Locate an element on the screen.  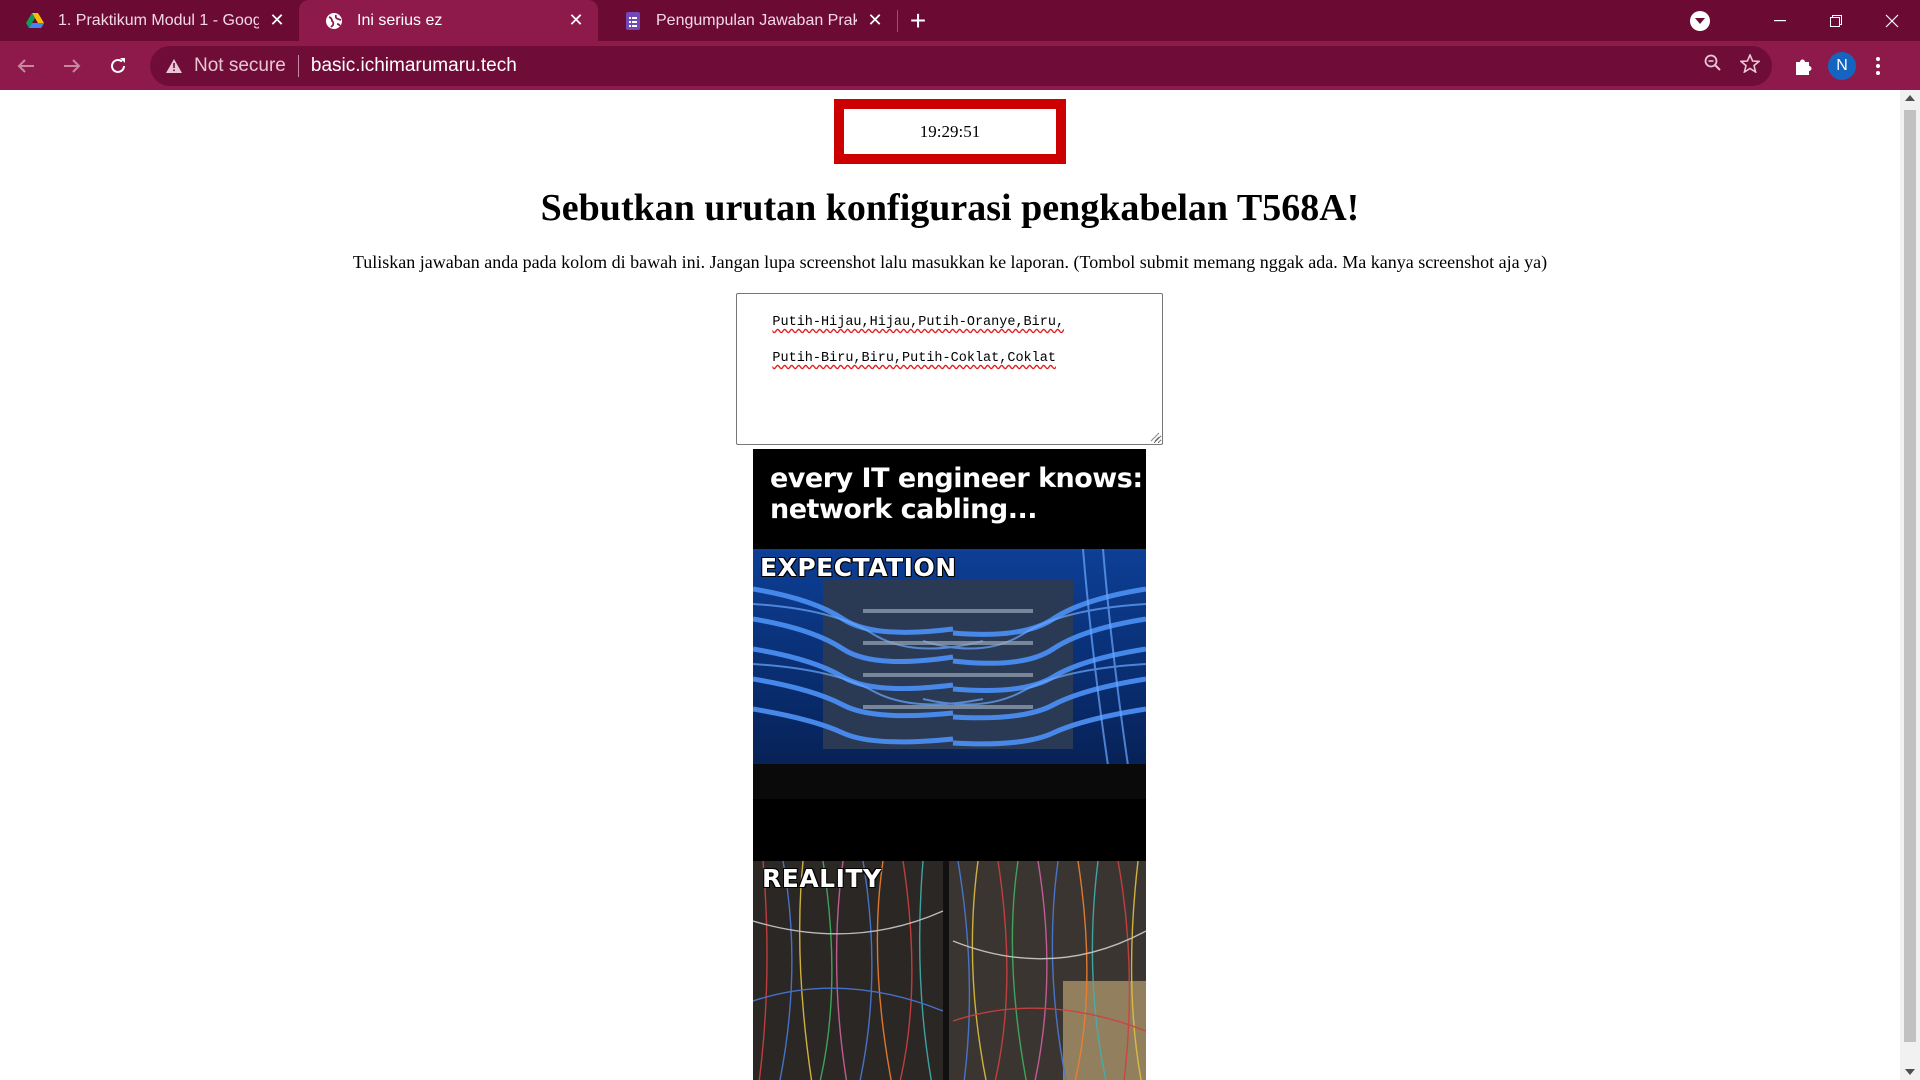
restore-icon is located at coordinates (1836, 20).